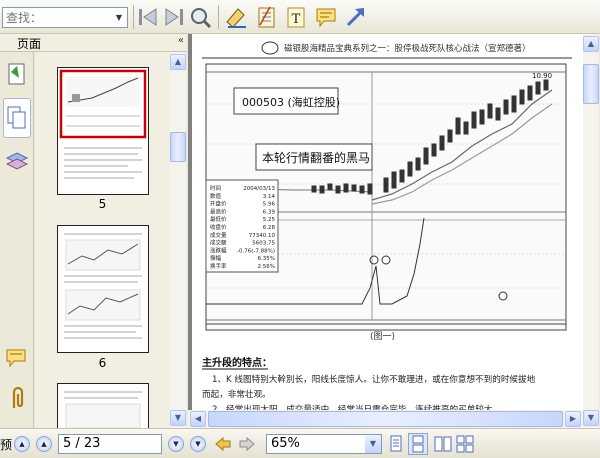 Image resolution: width=600 pixels, height=458 pixels. What do you see at coordinates (316, 157) in the screenshot?
I see `caption-label: 本轮行情翻番的黑马` at bounding box center [316, 157].